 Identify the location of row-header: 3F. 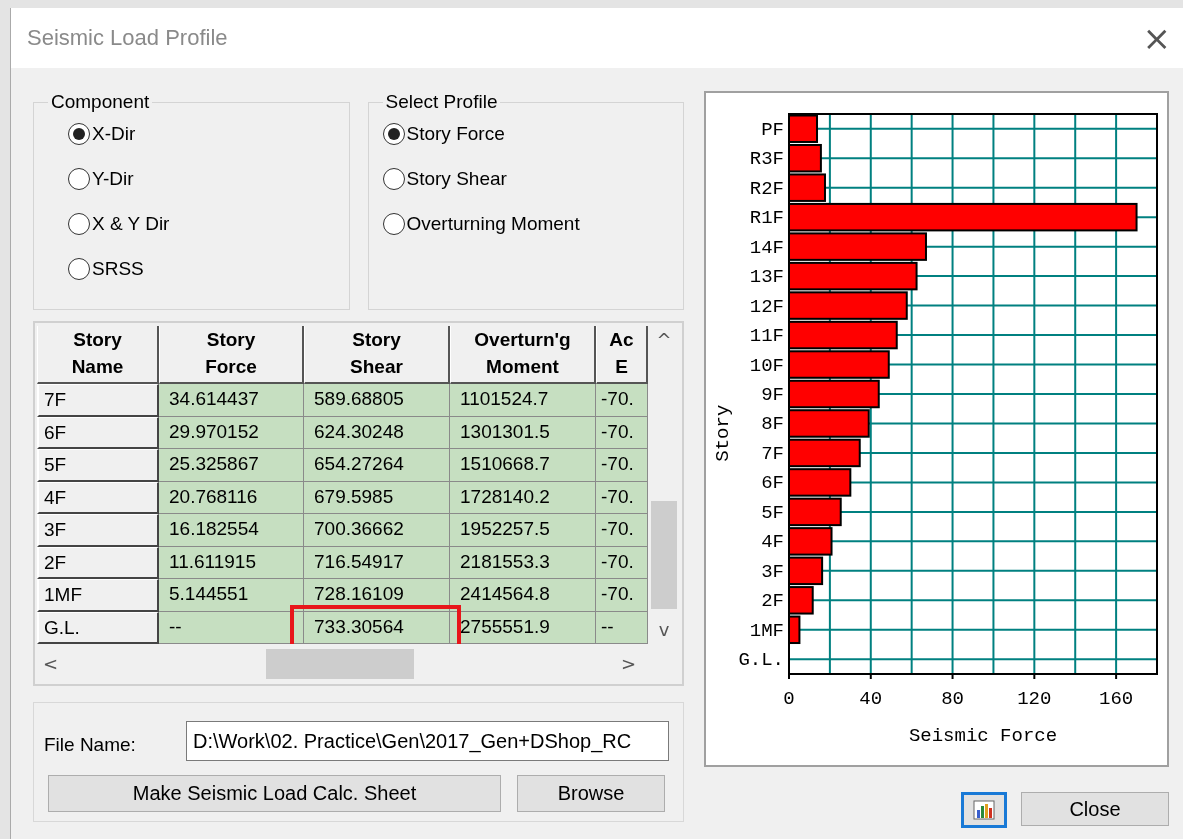
(98, 530).